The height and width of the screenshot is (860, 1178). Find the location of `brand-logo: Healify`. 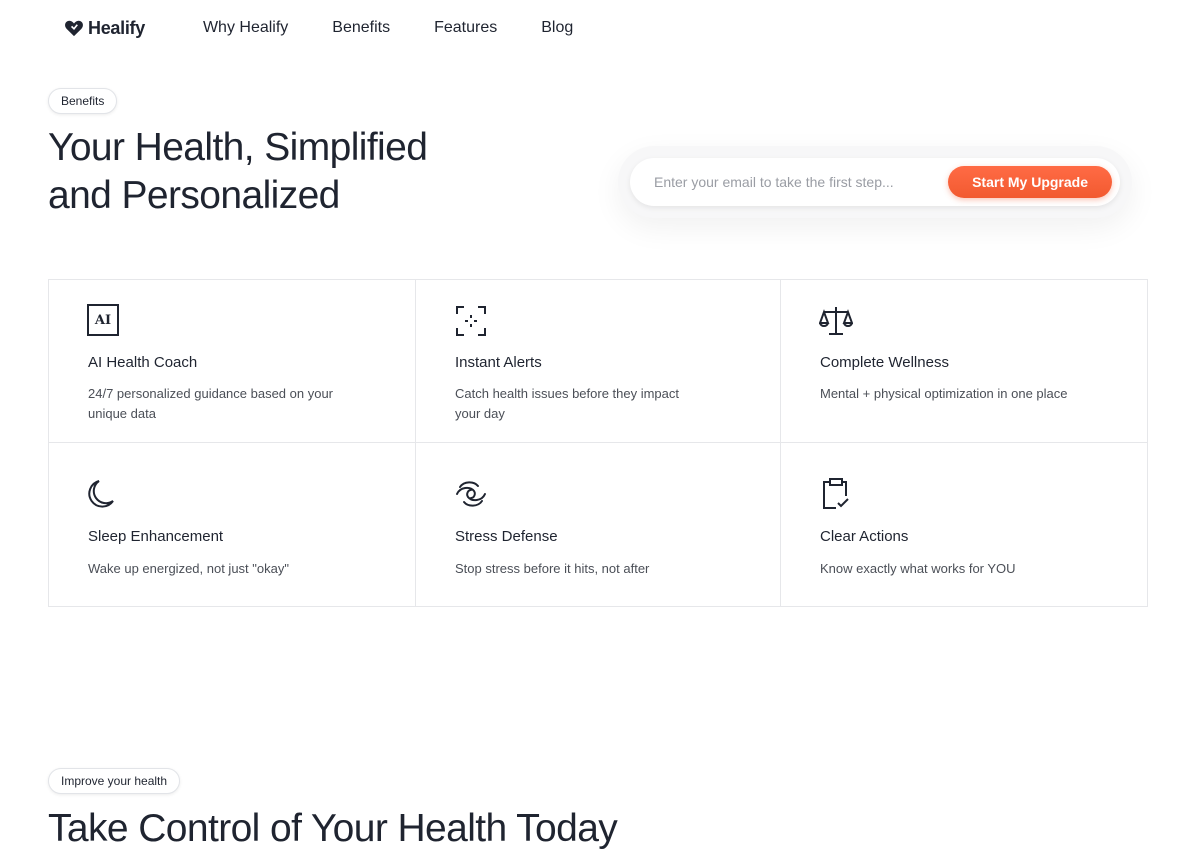

brand-logo: Healify is located at coordinates (104, 28).